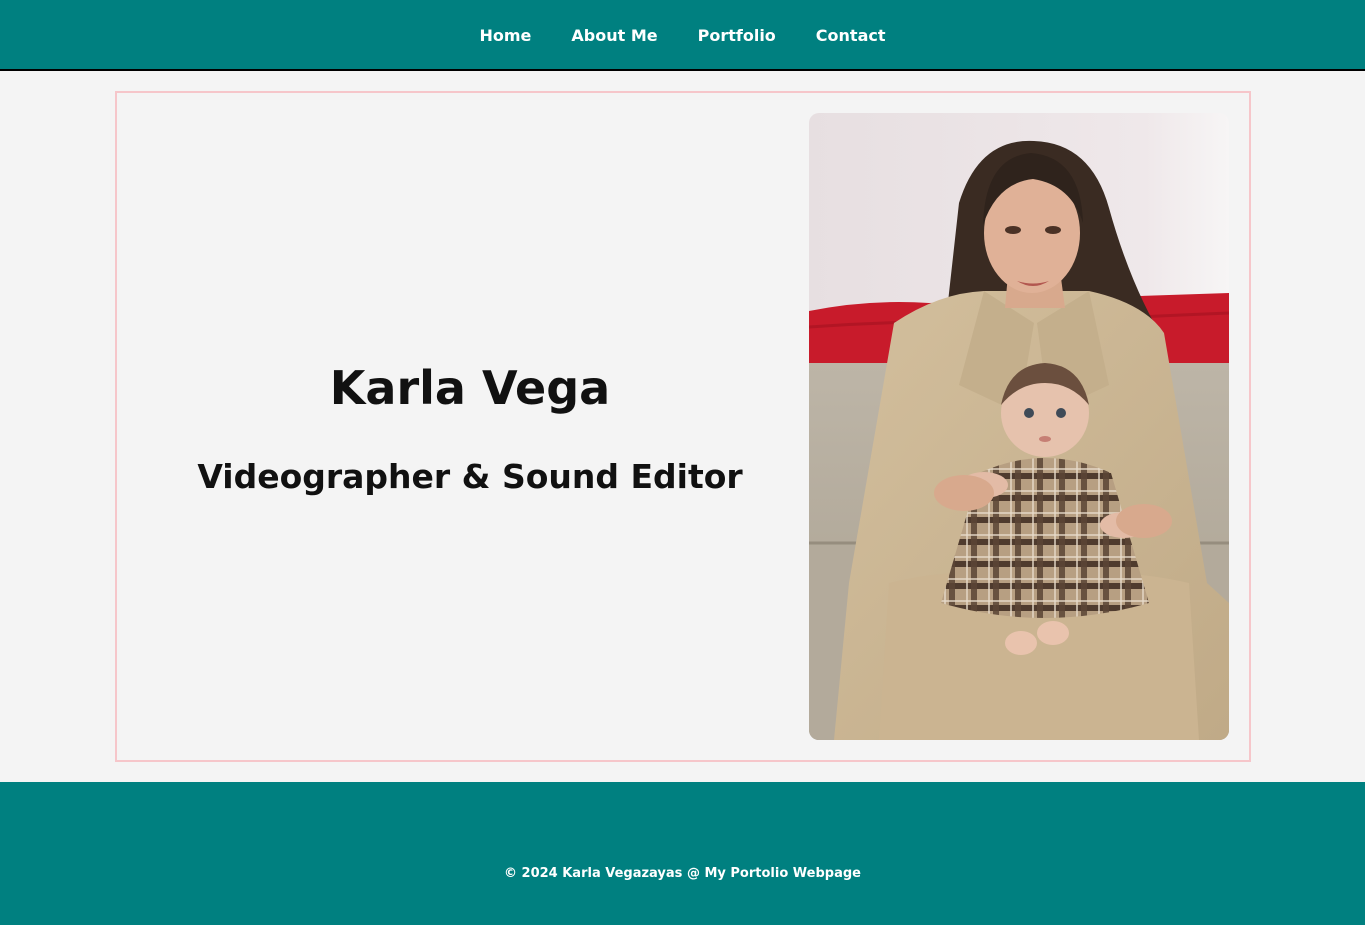 This screenshot has height=925, width=1365. Describe the element at coordinates (614, 34) in the screenshot. I see `nav-link-about-me: About Me` at that location.